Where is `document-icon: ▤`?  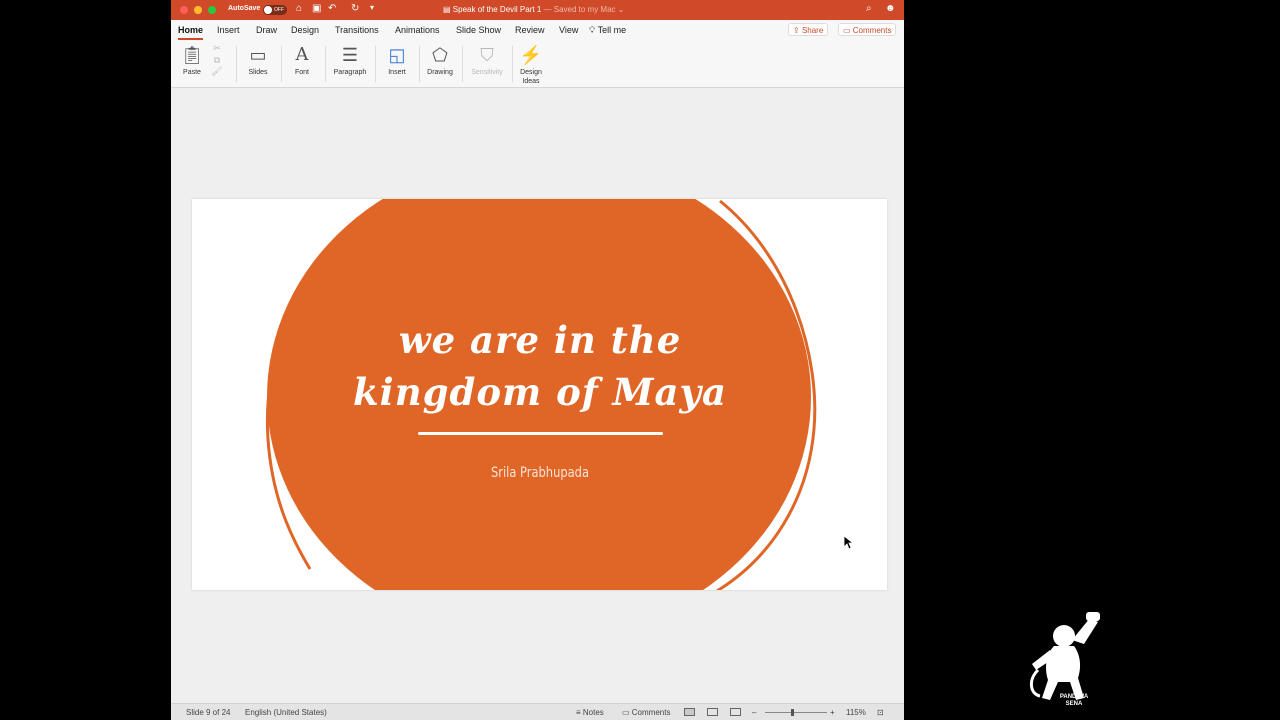 document-icon: ▤ is located at coordinates (448, 9).